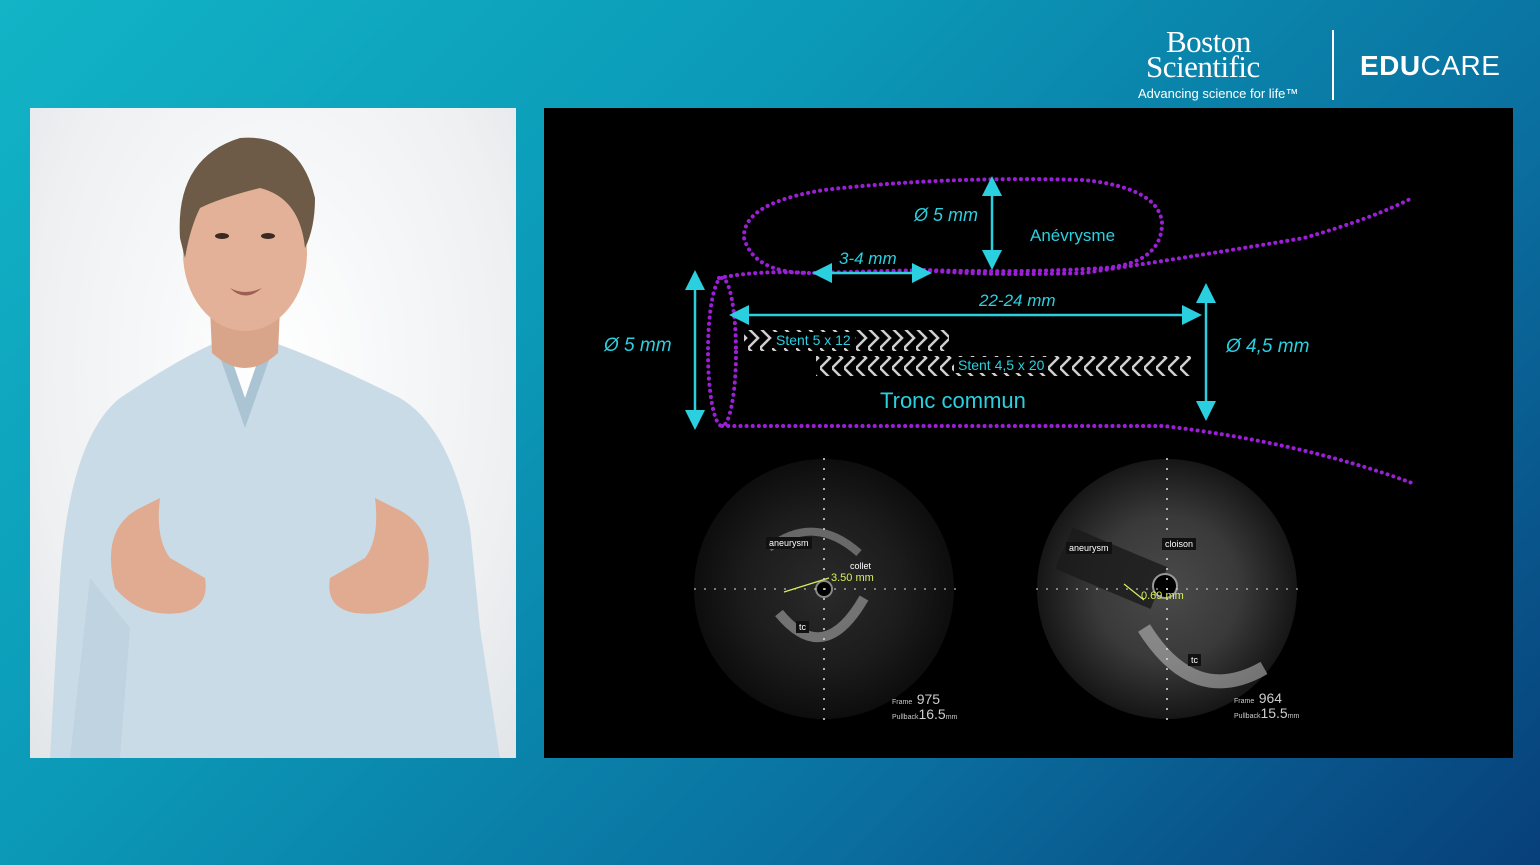 The image size is (1540, 865). I want to click on neck-length-label: 3-4 mm, so click(868, 258).